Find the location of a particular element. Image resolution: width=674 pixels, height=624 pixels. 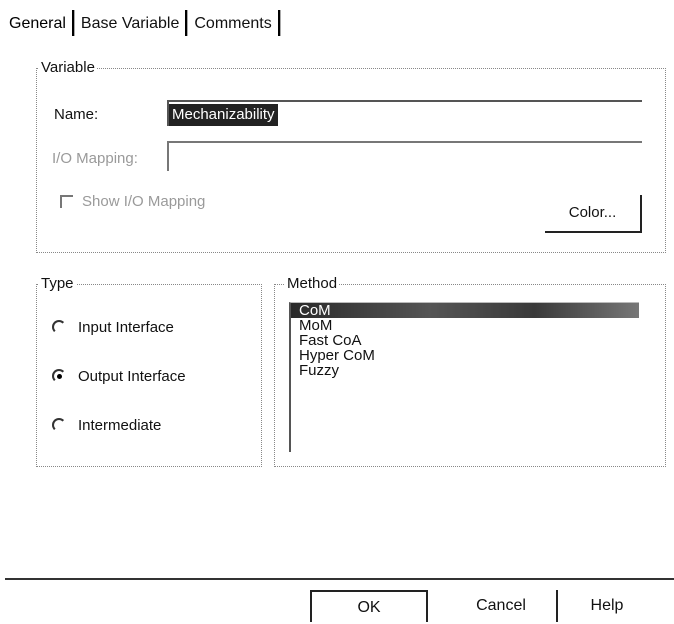

cancel-button: Cancel is located at coordinates (501, 606).